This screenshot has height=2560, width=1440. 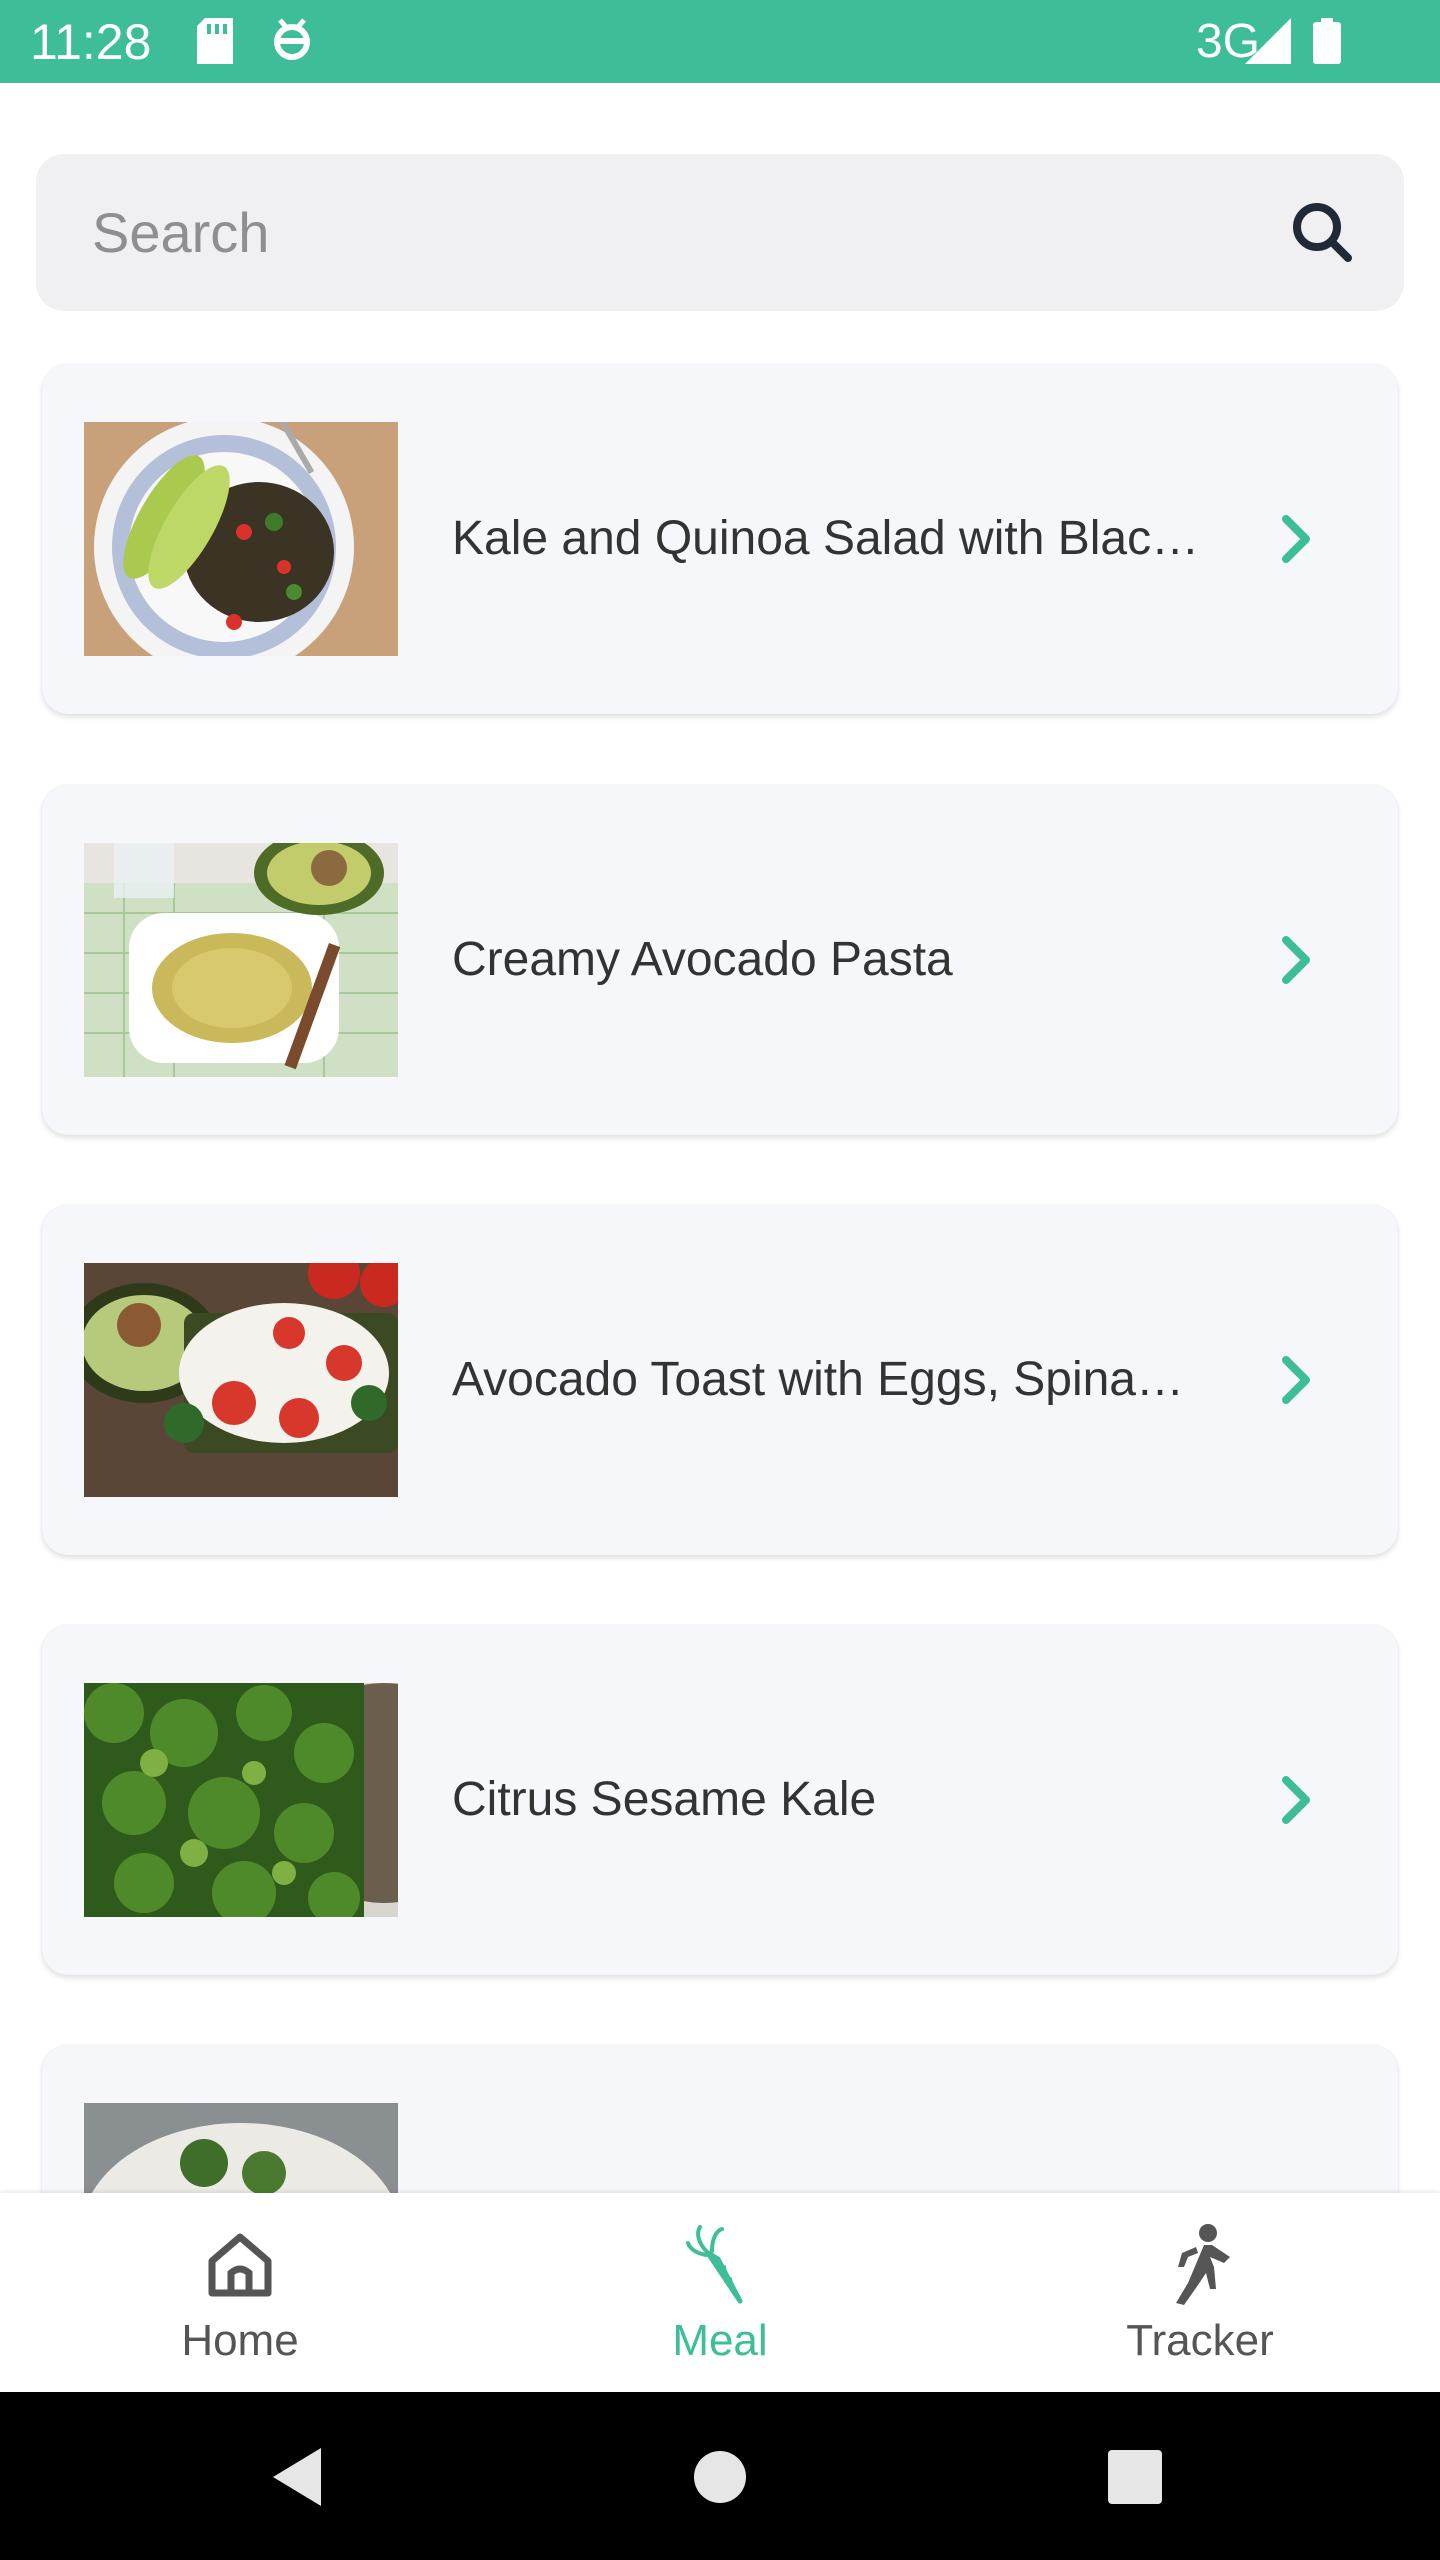 What do you see at coordinates (702, 959) in the screenshot?
I see `meal-title: Creamy Avocado Pasta` at bounding box center [702, 959].